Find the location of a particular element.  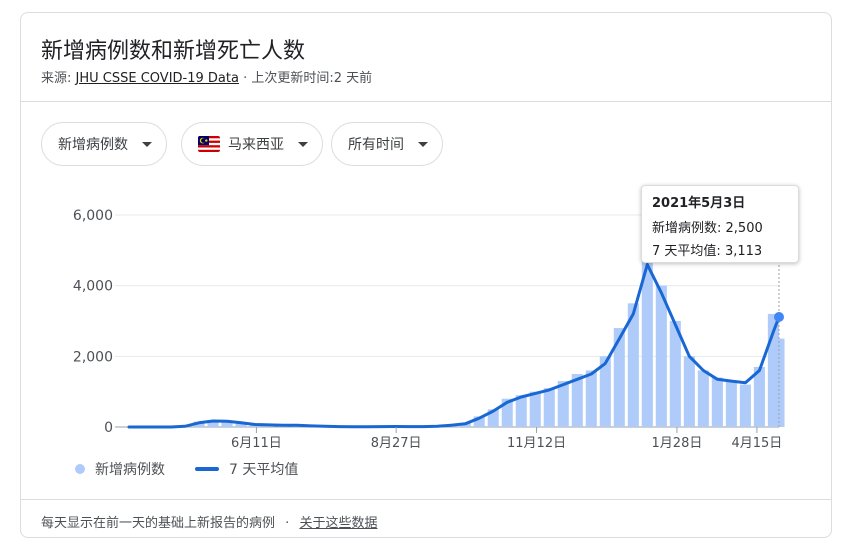

x-tick-label: 11月12日 is located at coordinates (536, 443).